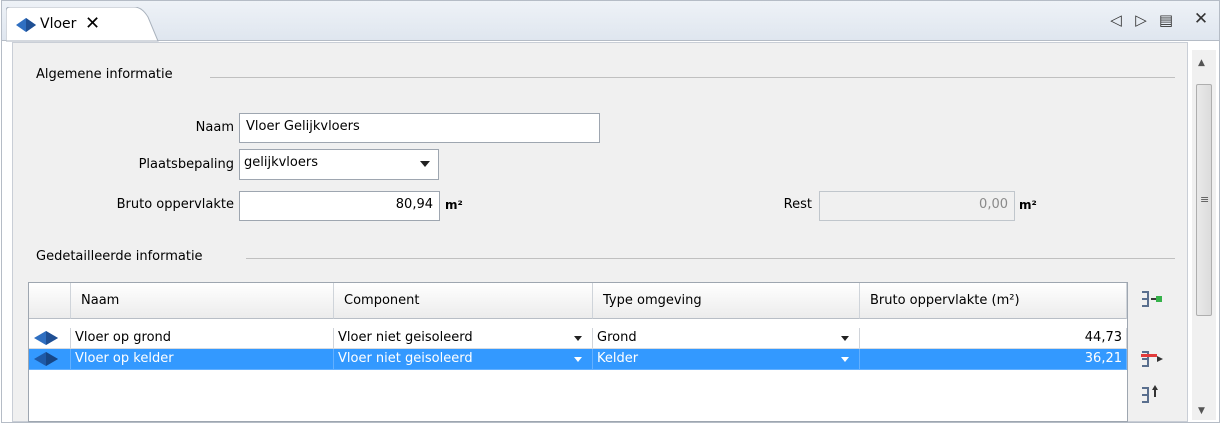  What do you see at coordinates (1166, 20) in the screenshot?
I see `list-menu-icon: ▤` at bounding box center [1166, 20].